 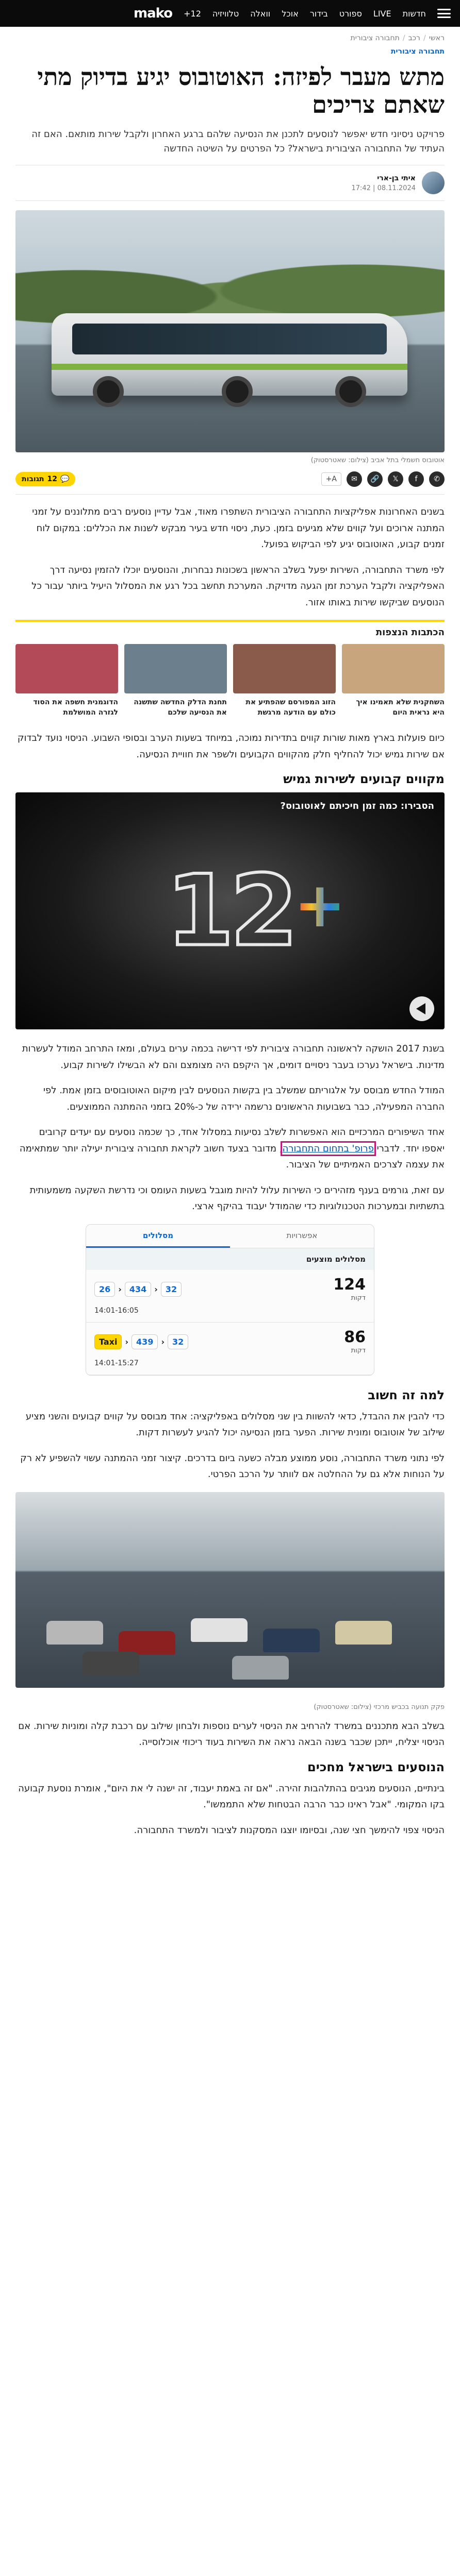 What do you see at coordinates (437, 38) in the screenshot?
I see `breadcrumb-home: ראשי` at bounding box center [437, 38].